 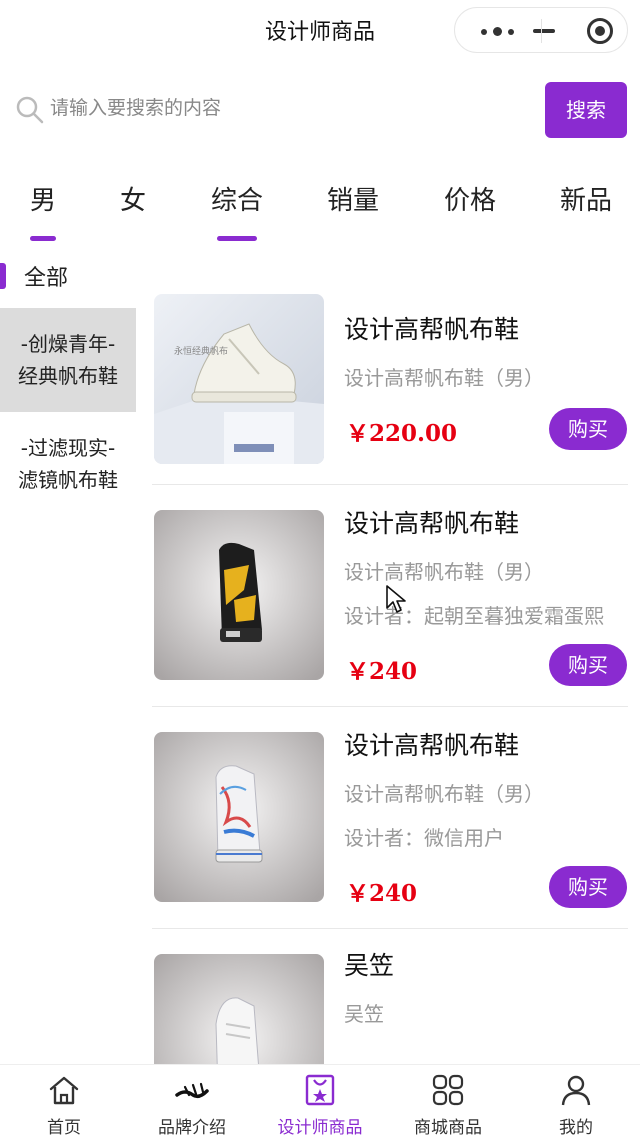 What do you see at coordinates (320, 213) in the screenshot?
I see `filter-tabs: 男 女 综合 销量 价格 新品` at bounding box center [320, 213].